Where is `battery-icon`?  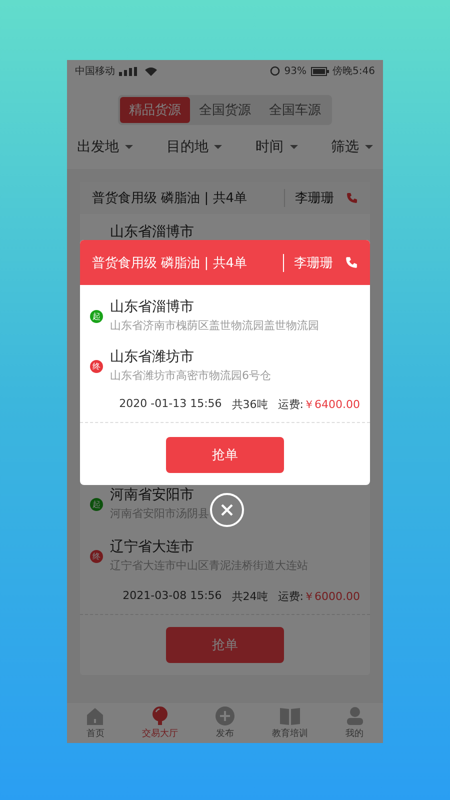
battery-icon is located at coordinates (319, 71).